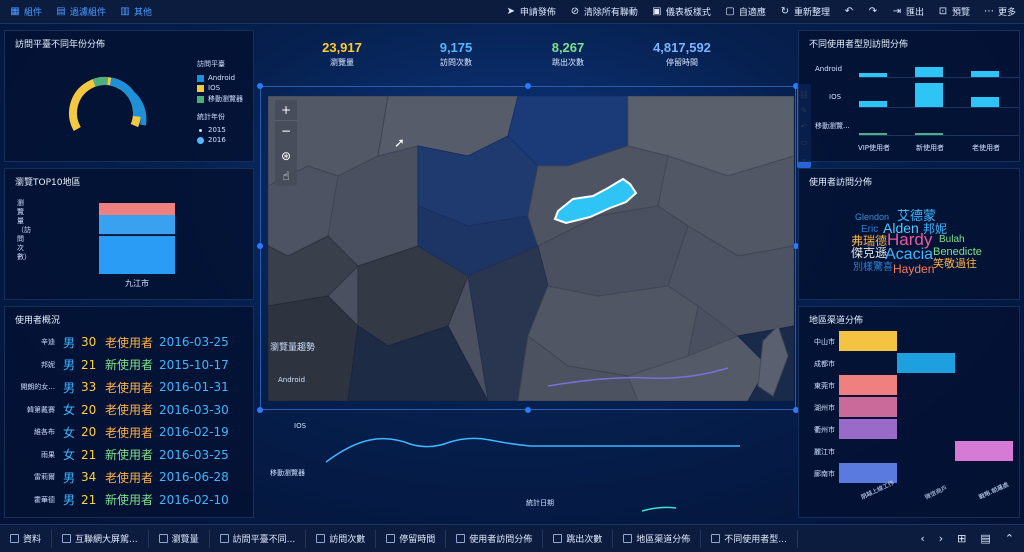 The height and width of the screenshot is (552, 1024). Describe the element at coordinates (14, 538) in the screenshot. I see `data-icon` at that location.